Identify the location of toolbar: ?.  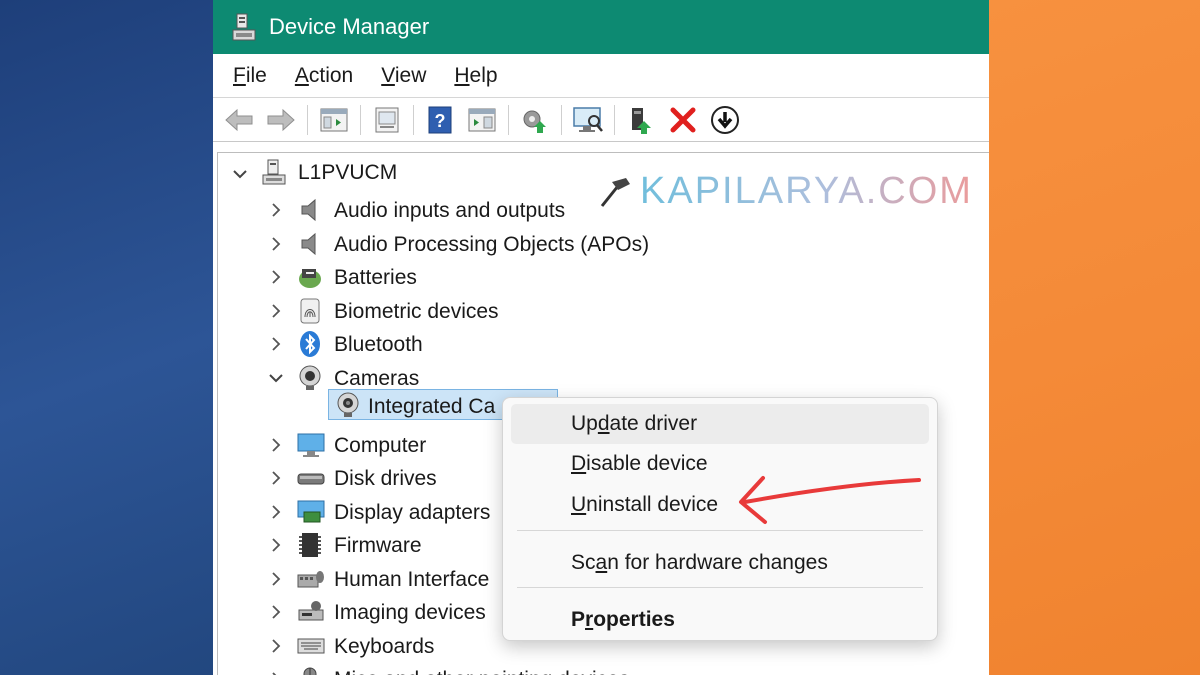
(601, 120).